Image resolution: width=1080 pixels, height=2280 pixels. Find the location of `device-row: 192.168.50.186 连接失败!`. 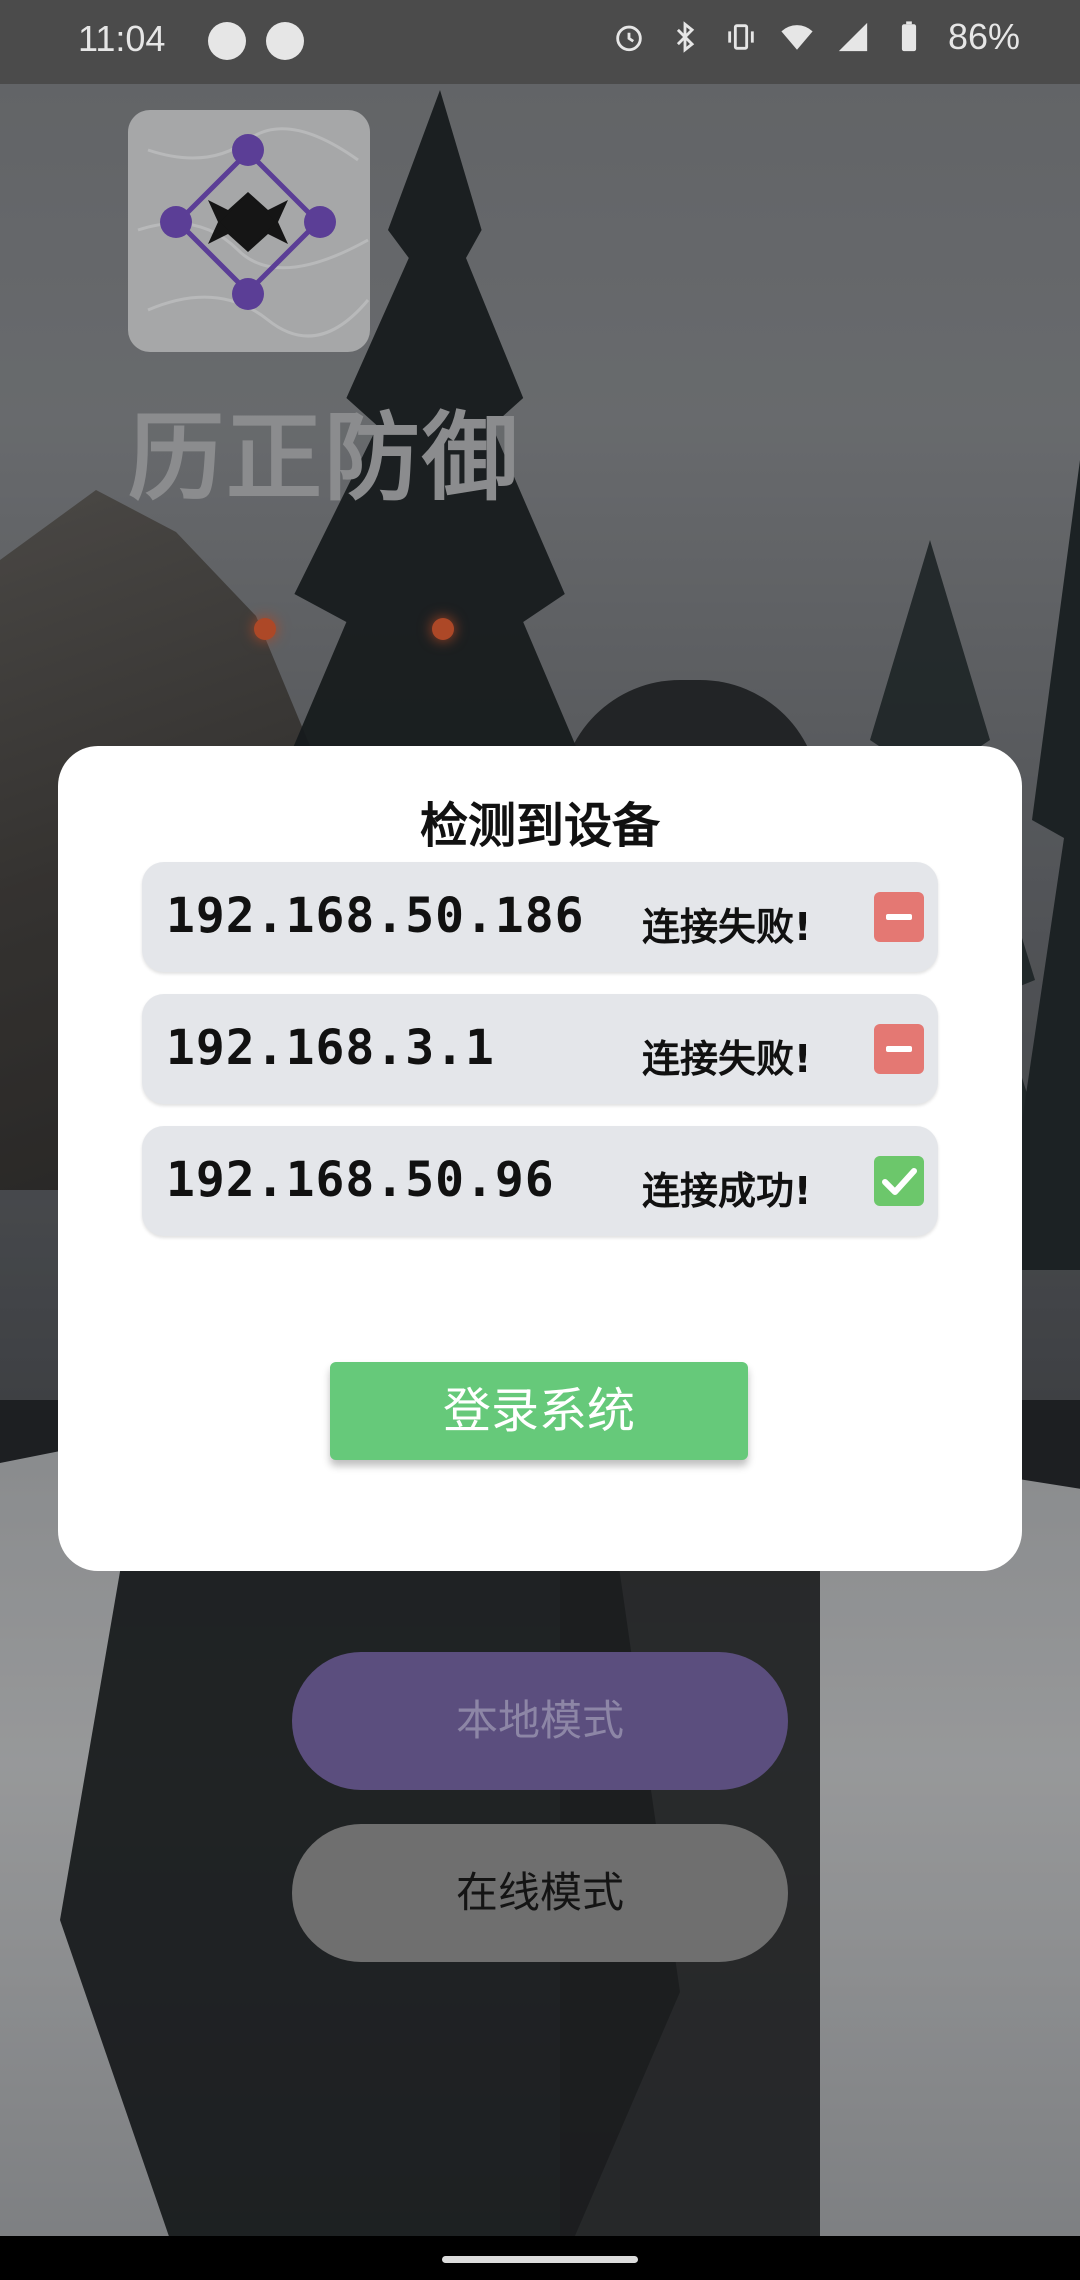

device-row: 192.168.50.186 连接失败! is located at coordinates (540, 917).